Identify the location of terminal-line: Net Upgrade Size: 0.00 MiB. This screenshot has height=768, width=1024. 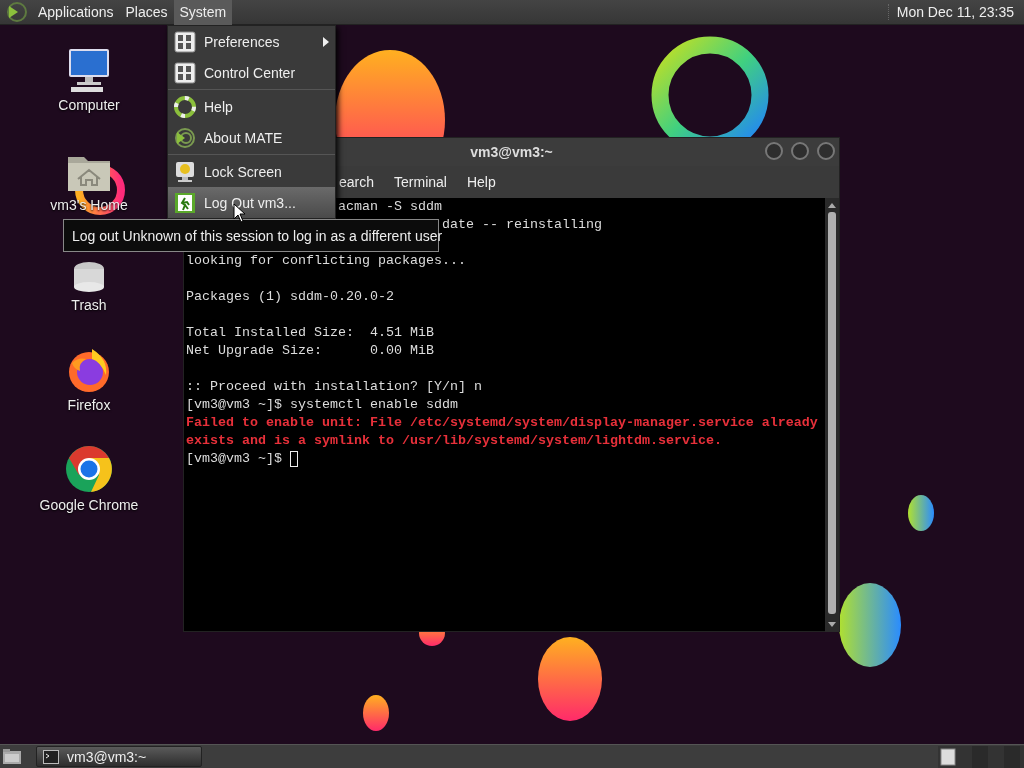
(310, 351).